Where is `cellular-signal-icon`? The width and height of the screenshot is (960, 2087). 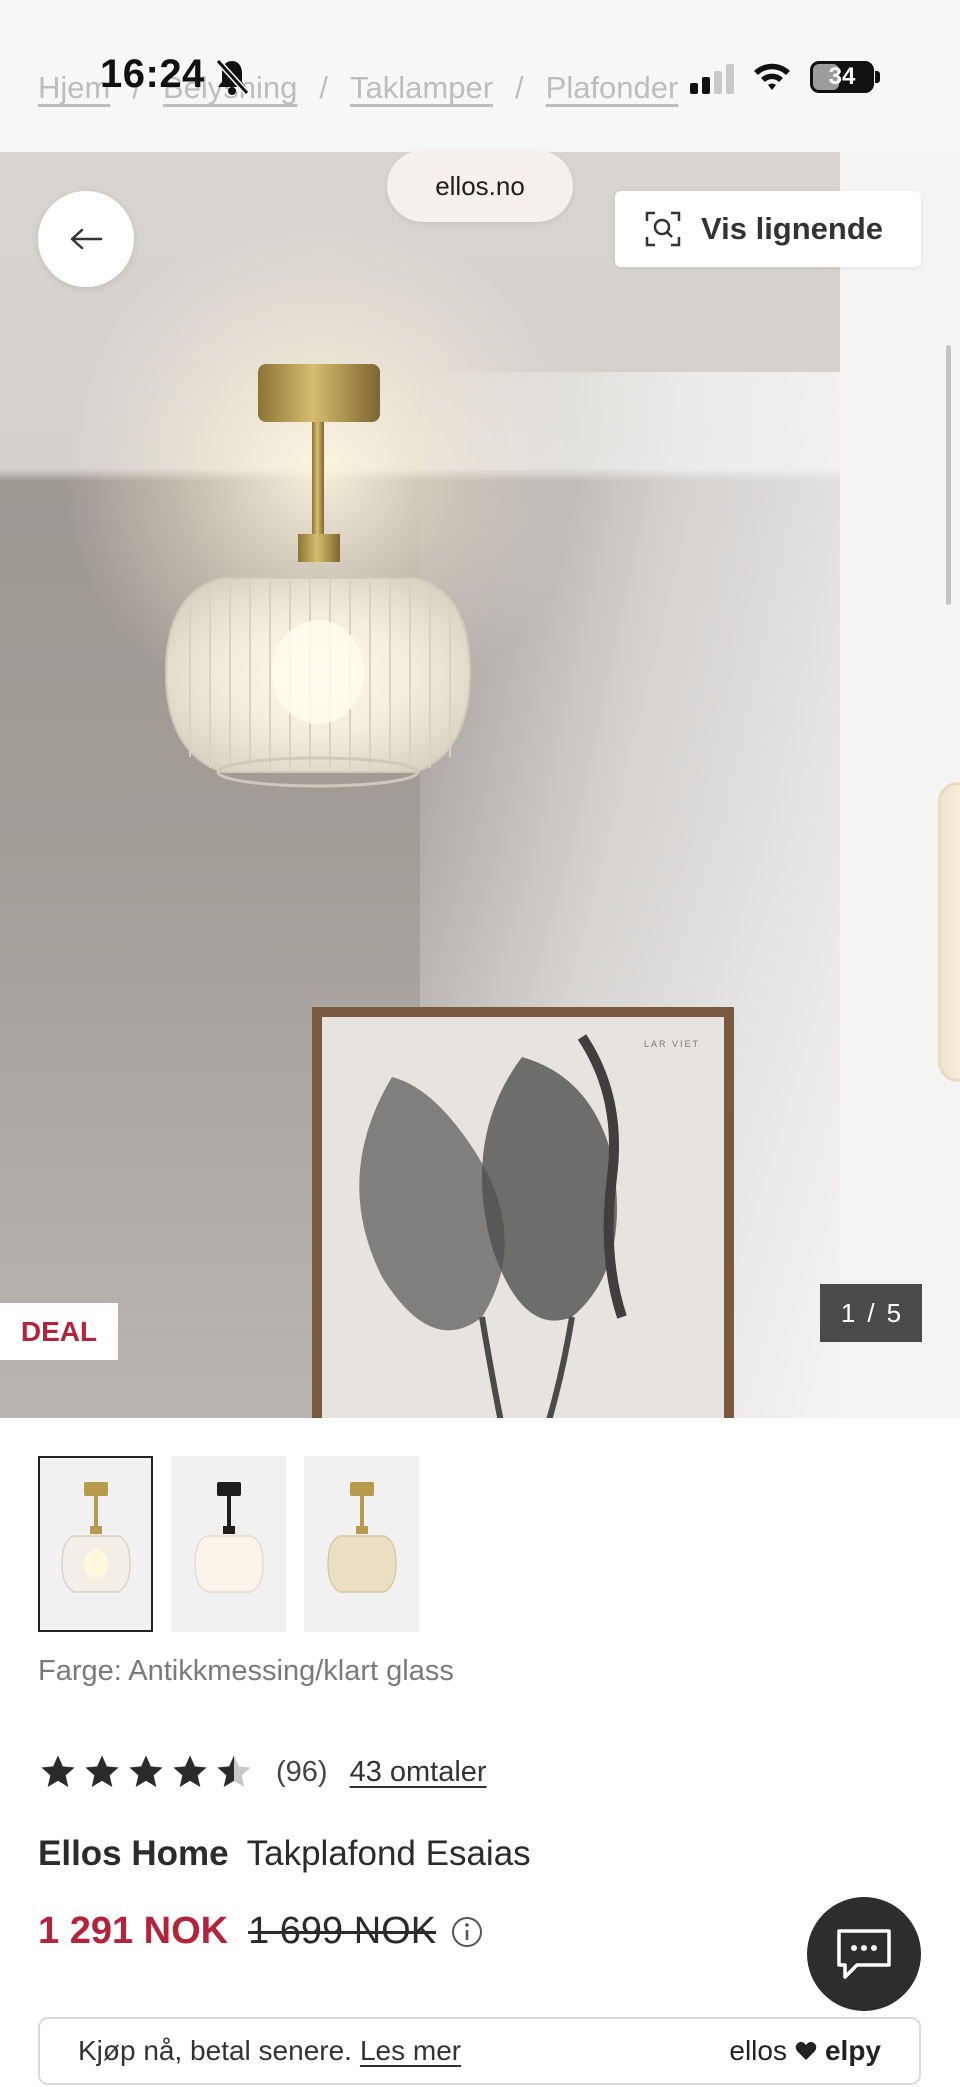
cellular-signal-icon is located at coordinates (712, 79).